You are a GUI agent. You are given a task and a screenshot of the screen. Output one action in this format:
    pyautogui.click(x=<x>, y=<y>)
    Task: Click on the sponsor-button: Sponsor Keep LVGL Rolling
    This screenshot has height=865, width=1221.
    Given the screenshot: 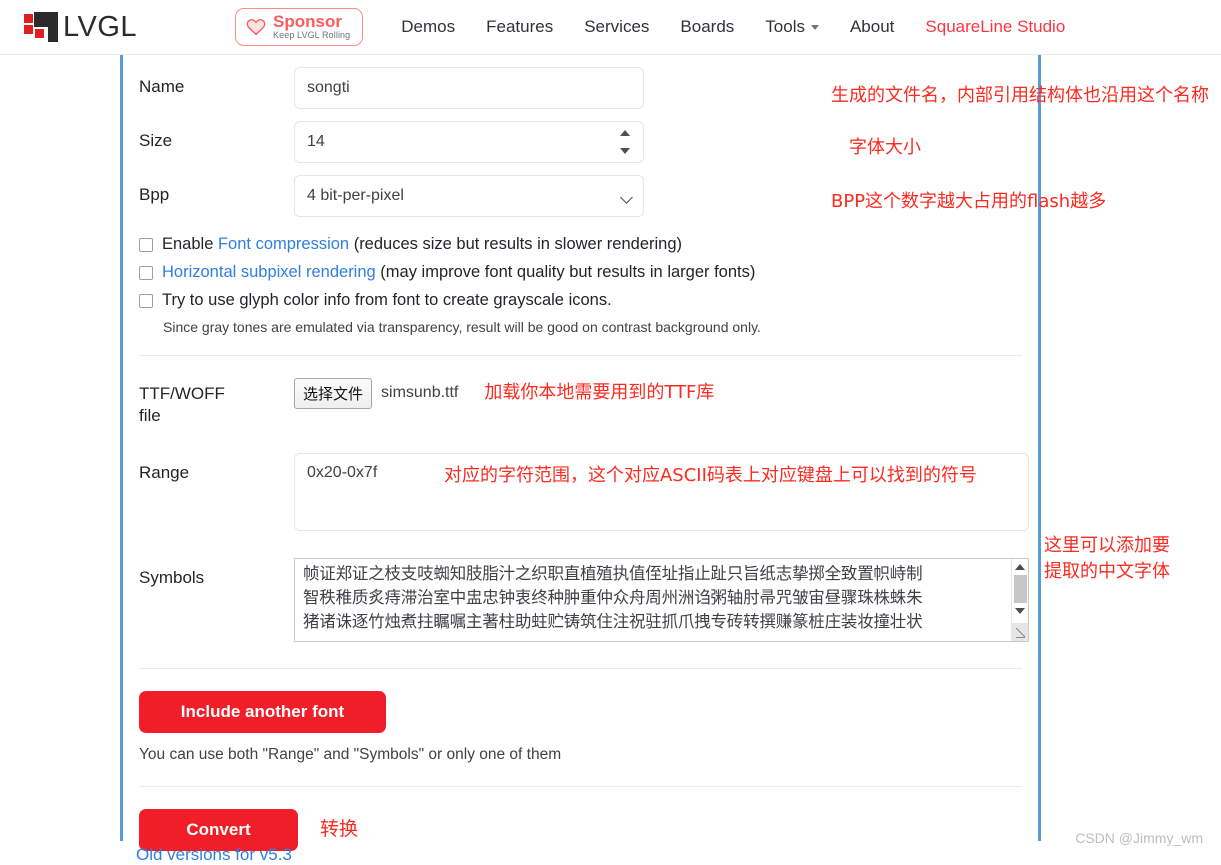 What is the action you would take?
    pyautogui.click(x=299, y=27)
    